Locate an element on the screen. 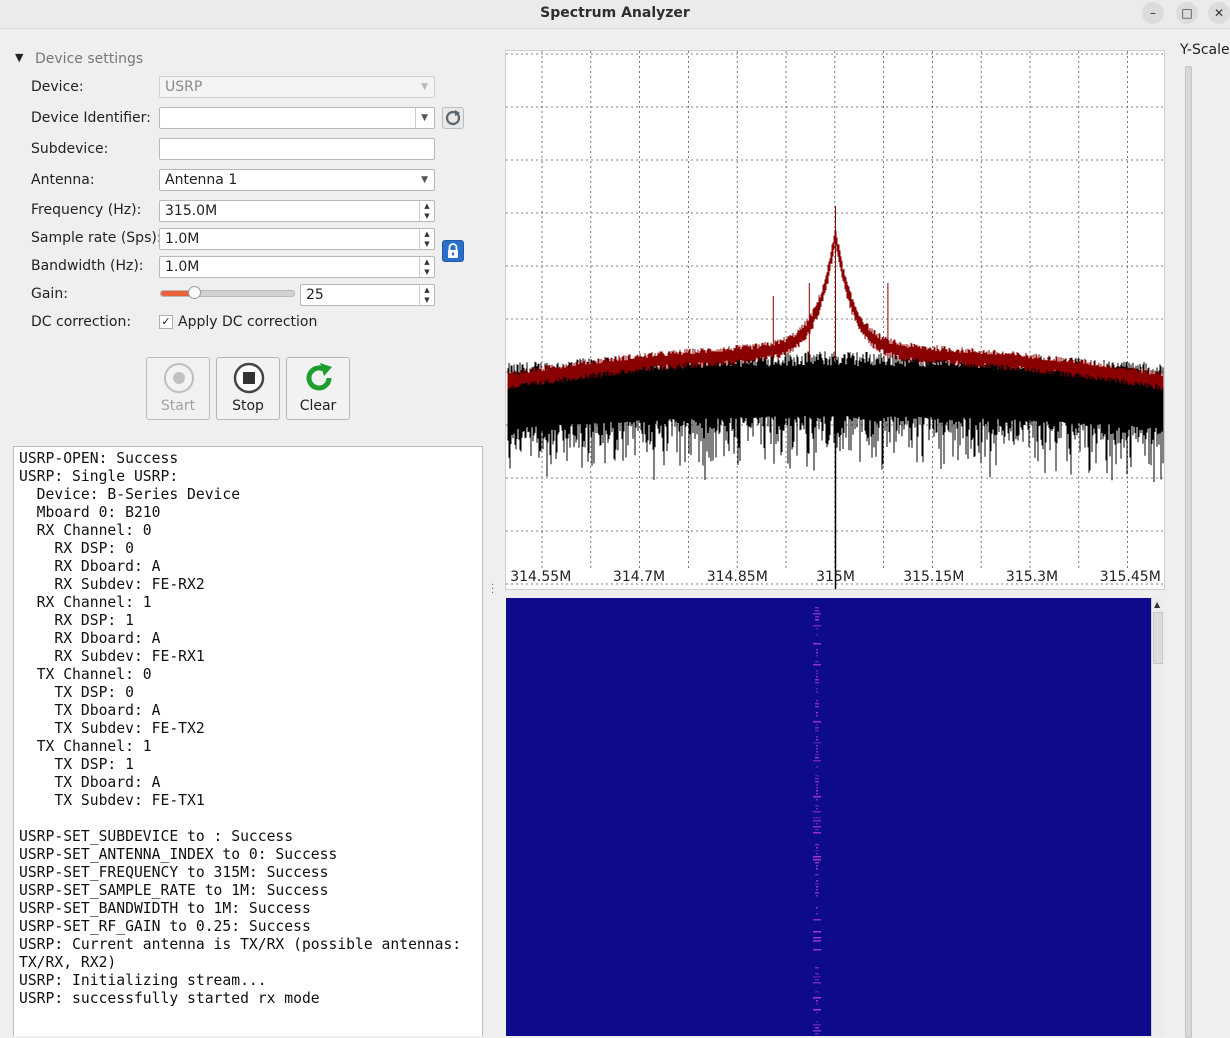 The height and width of the screenshot is (1038, 1230). minimize-button: – is located at coordinates (1153, 13).